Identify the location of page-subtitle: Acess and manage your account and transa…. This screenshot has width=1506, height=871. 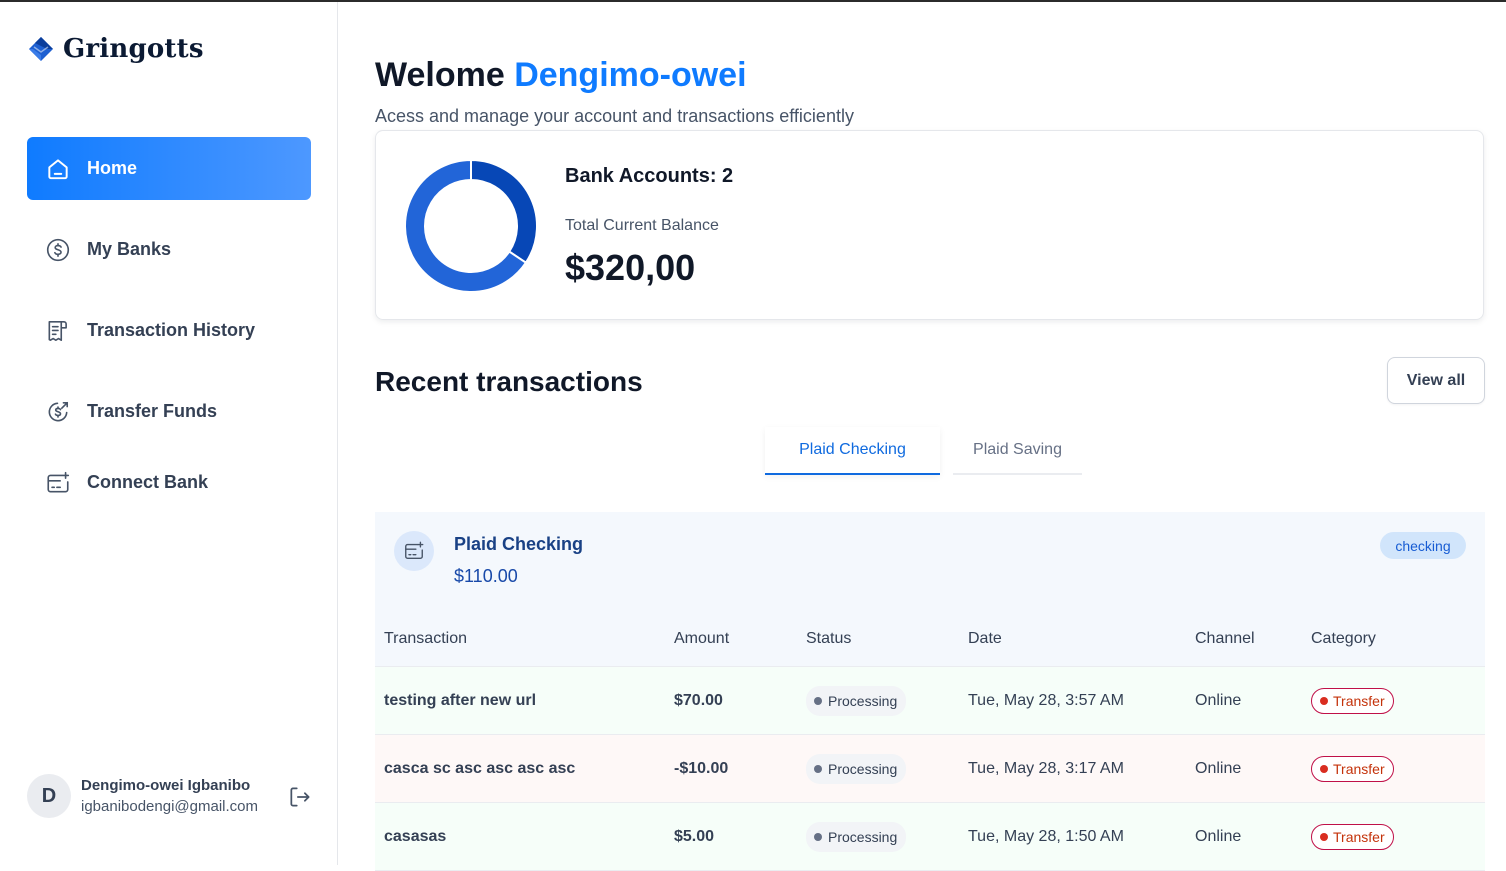
(614, 116).